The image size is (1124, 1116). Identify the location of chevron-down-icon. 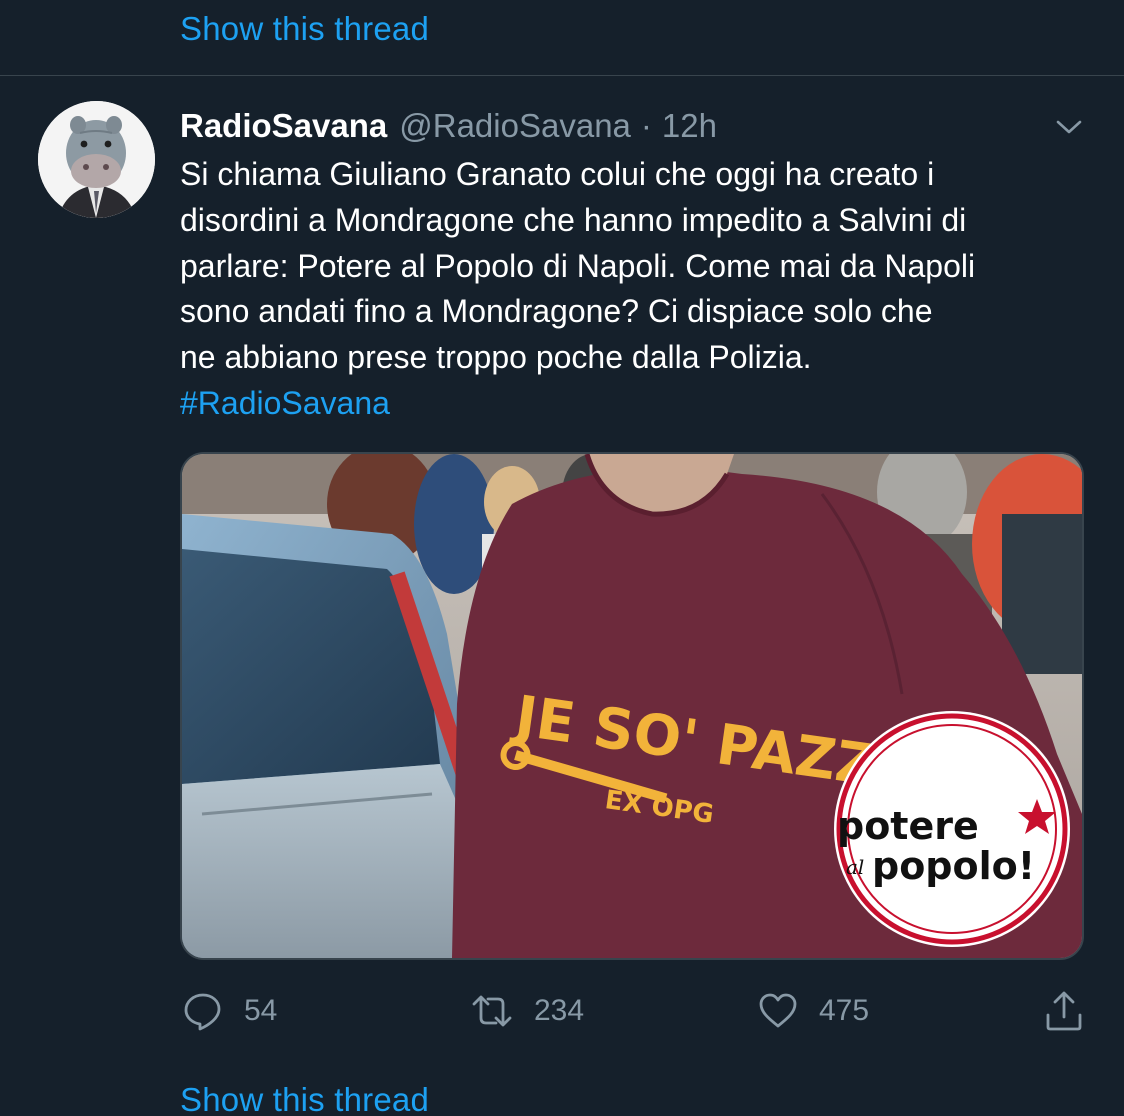
(1069, 127).